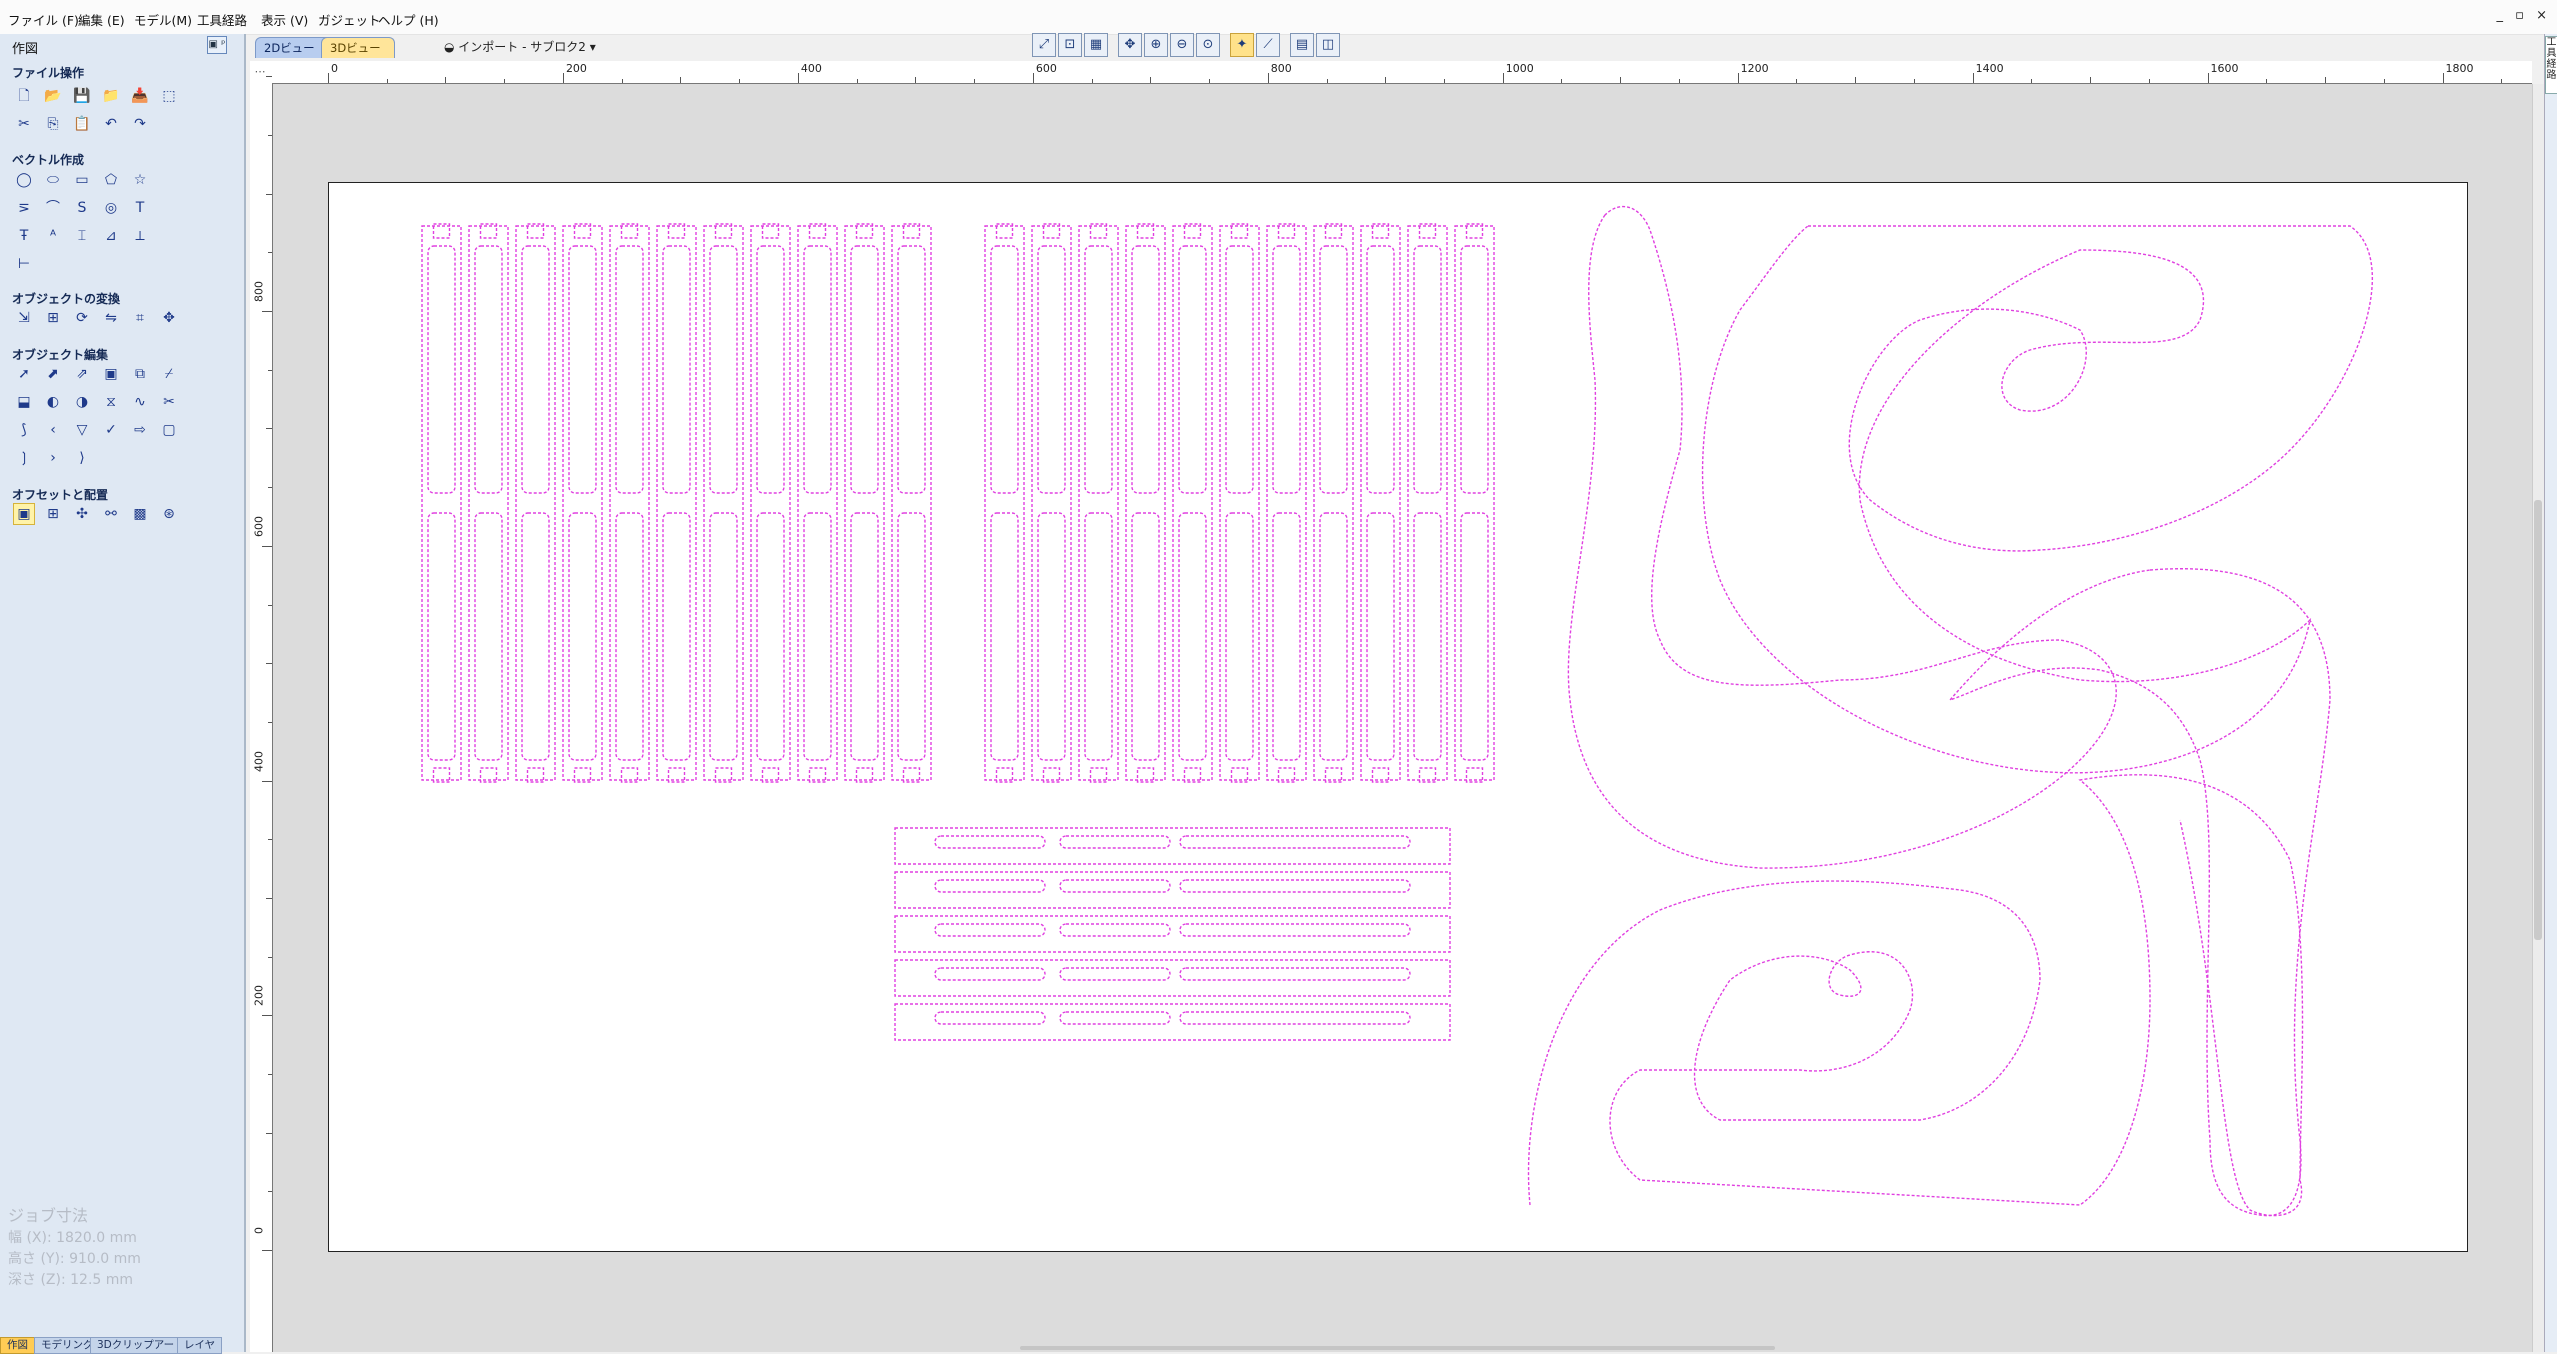 This screenshot has height=1354, width=2557. What do you see at coordinates (111, 430) in the screenshot?
I see `check-icon: ✓` at bounding box center [111, 430].